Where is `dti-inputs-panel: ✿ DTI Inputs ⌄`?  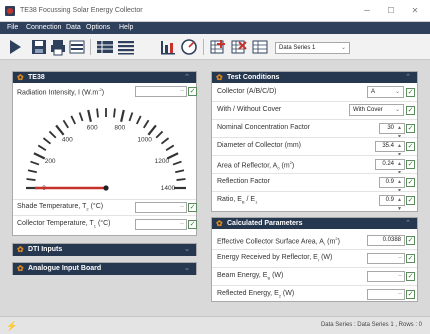
dti-inputs-panel: ✿ DTI Inputs ⌄ is located at coordinates (104, 249).